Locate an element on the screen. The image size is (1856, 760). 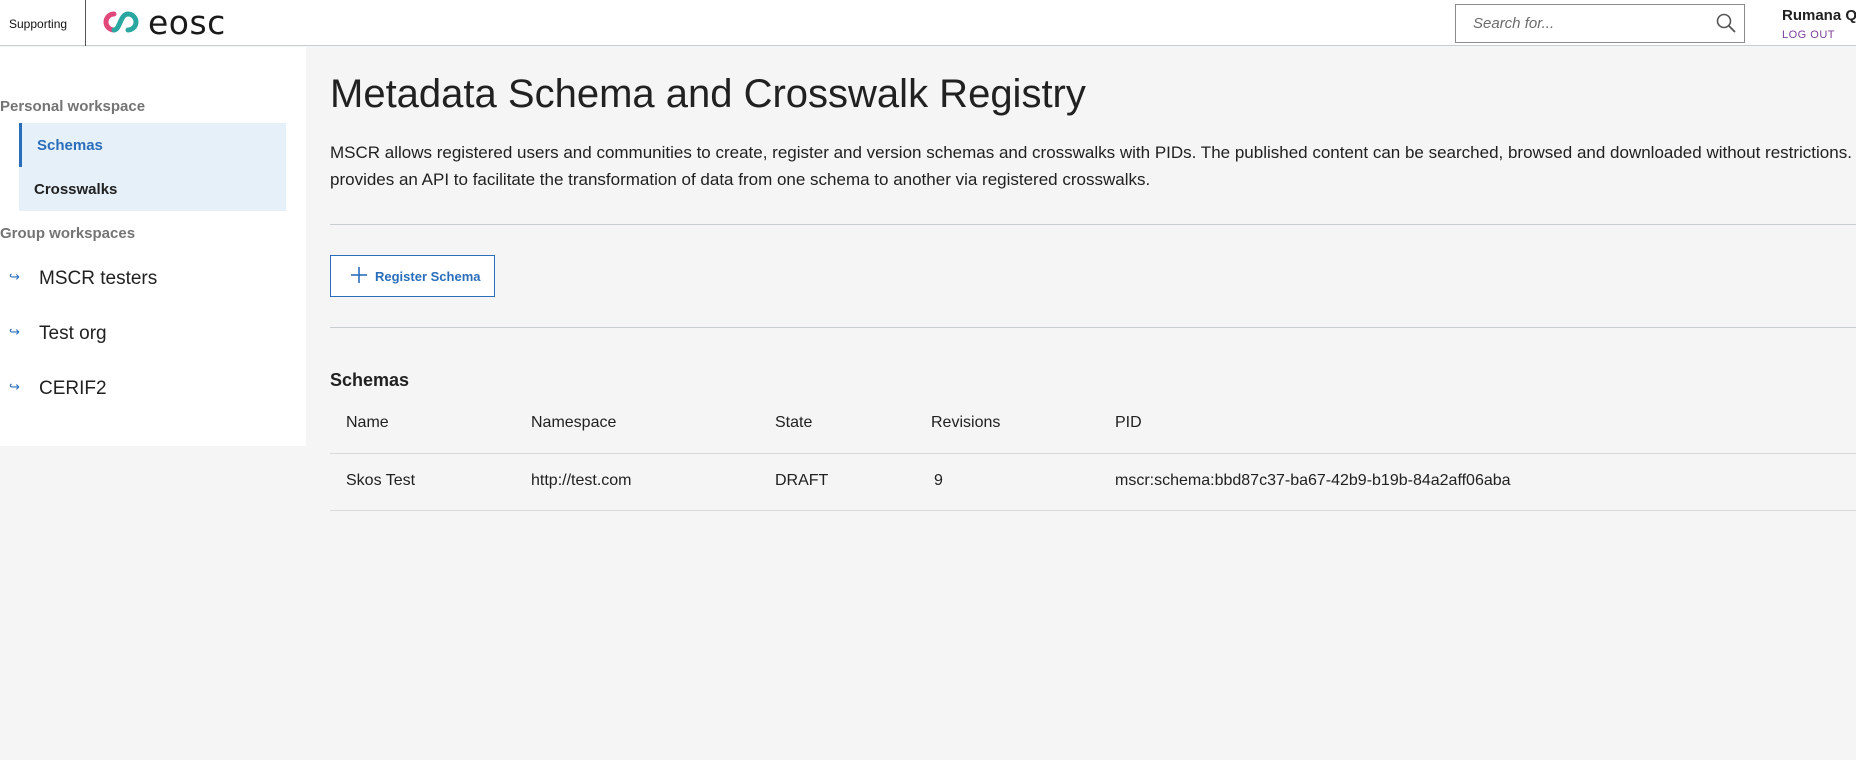
personal-workspace-label: Personal workspace is located at coordinates (73, 106).